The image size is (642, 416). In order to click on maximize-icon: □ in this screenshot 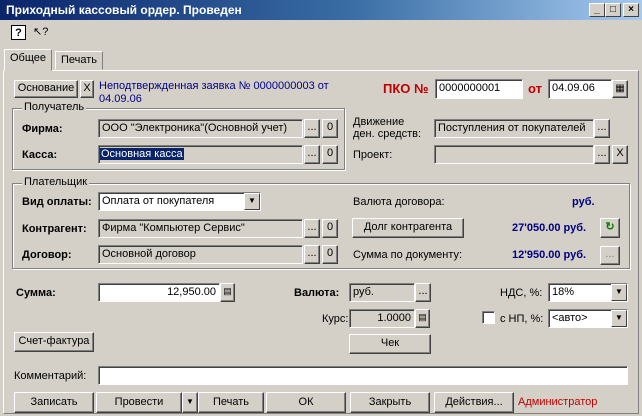, I will do `click(613, 10)`.